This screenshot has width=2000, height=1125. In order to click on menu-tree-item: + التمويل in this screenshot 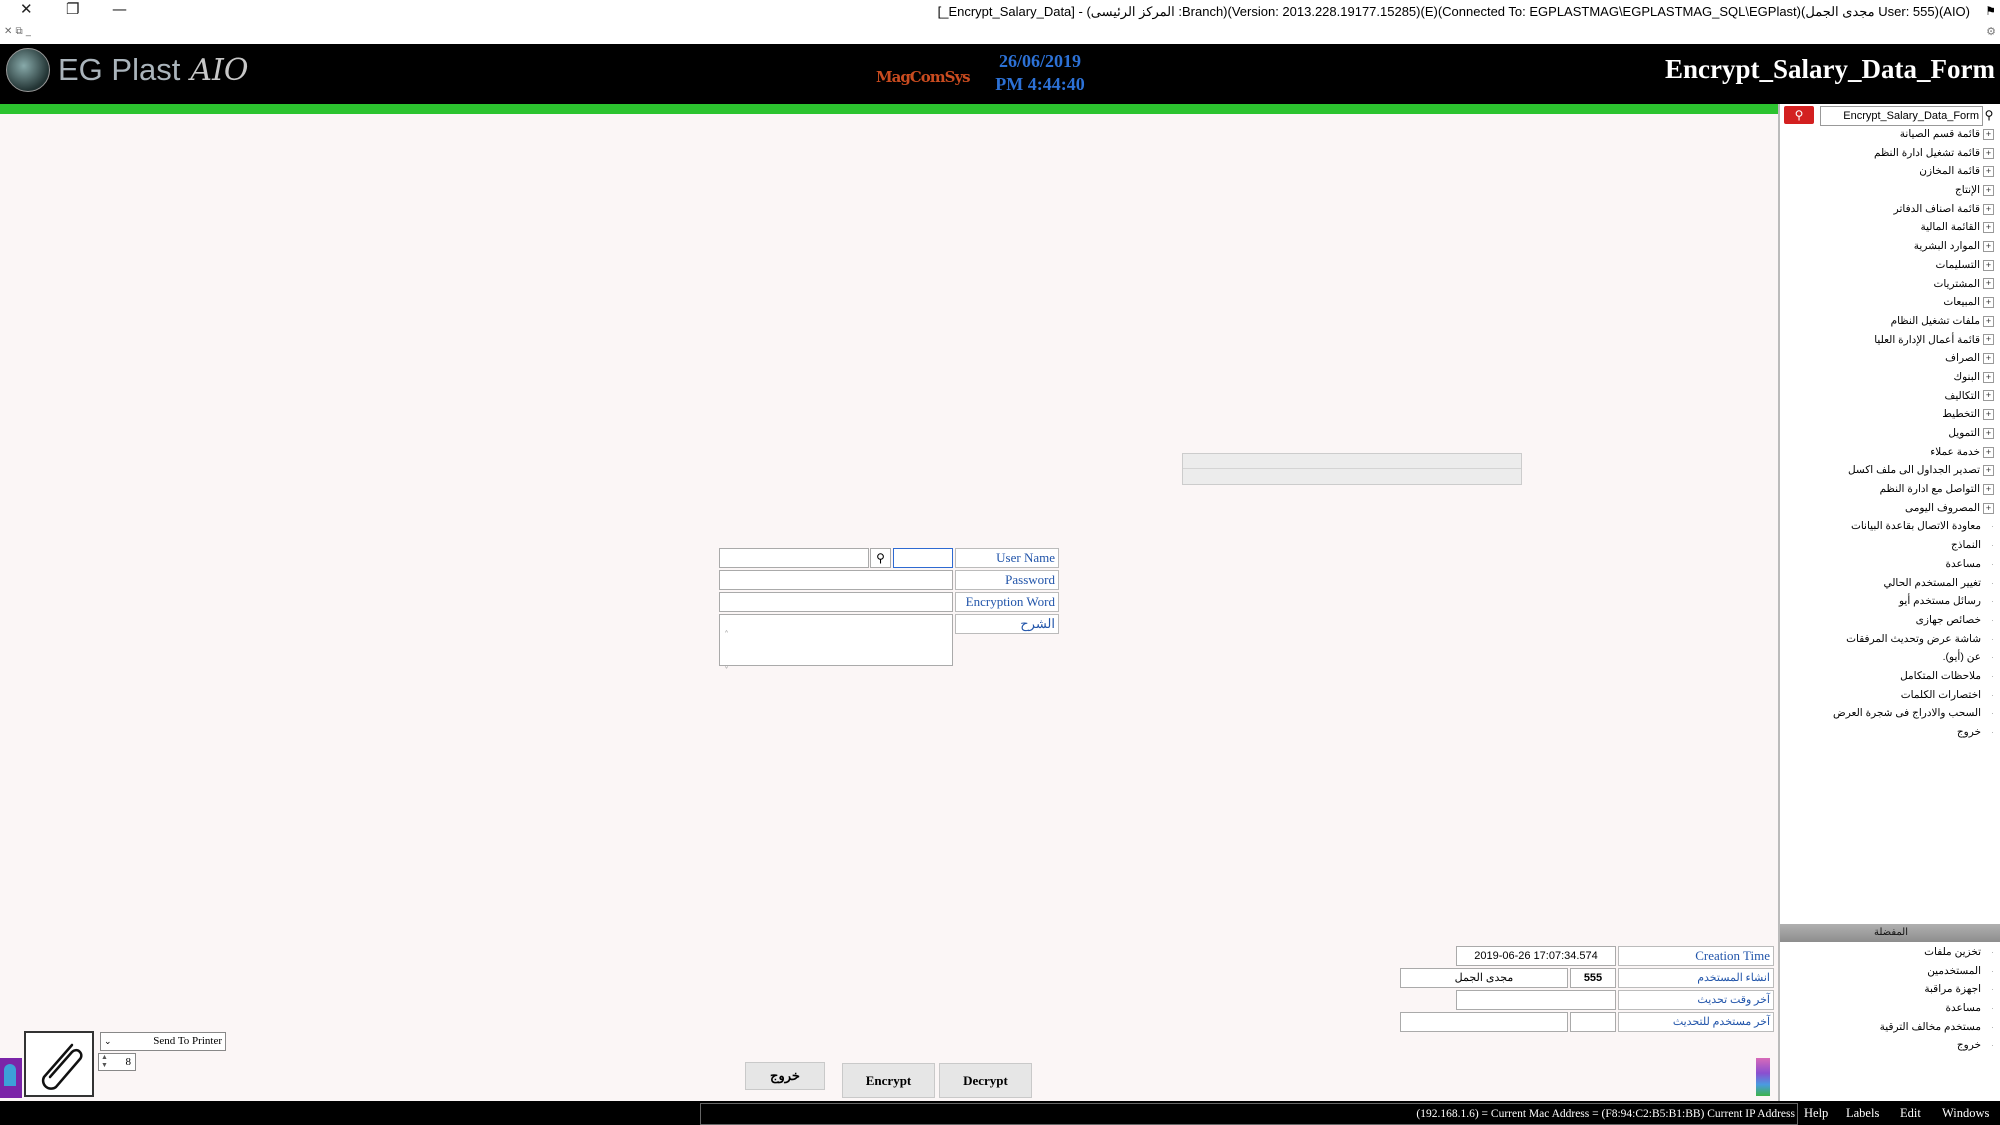, I will do `click(1913, 433)`.